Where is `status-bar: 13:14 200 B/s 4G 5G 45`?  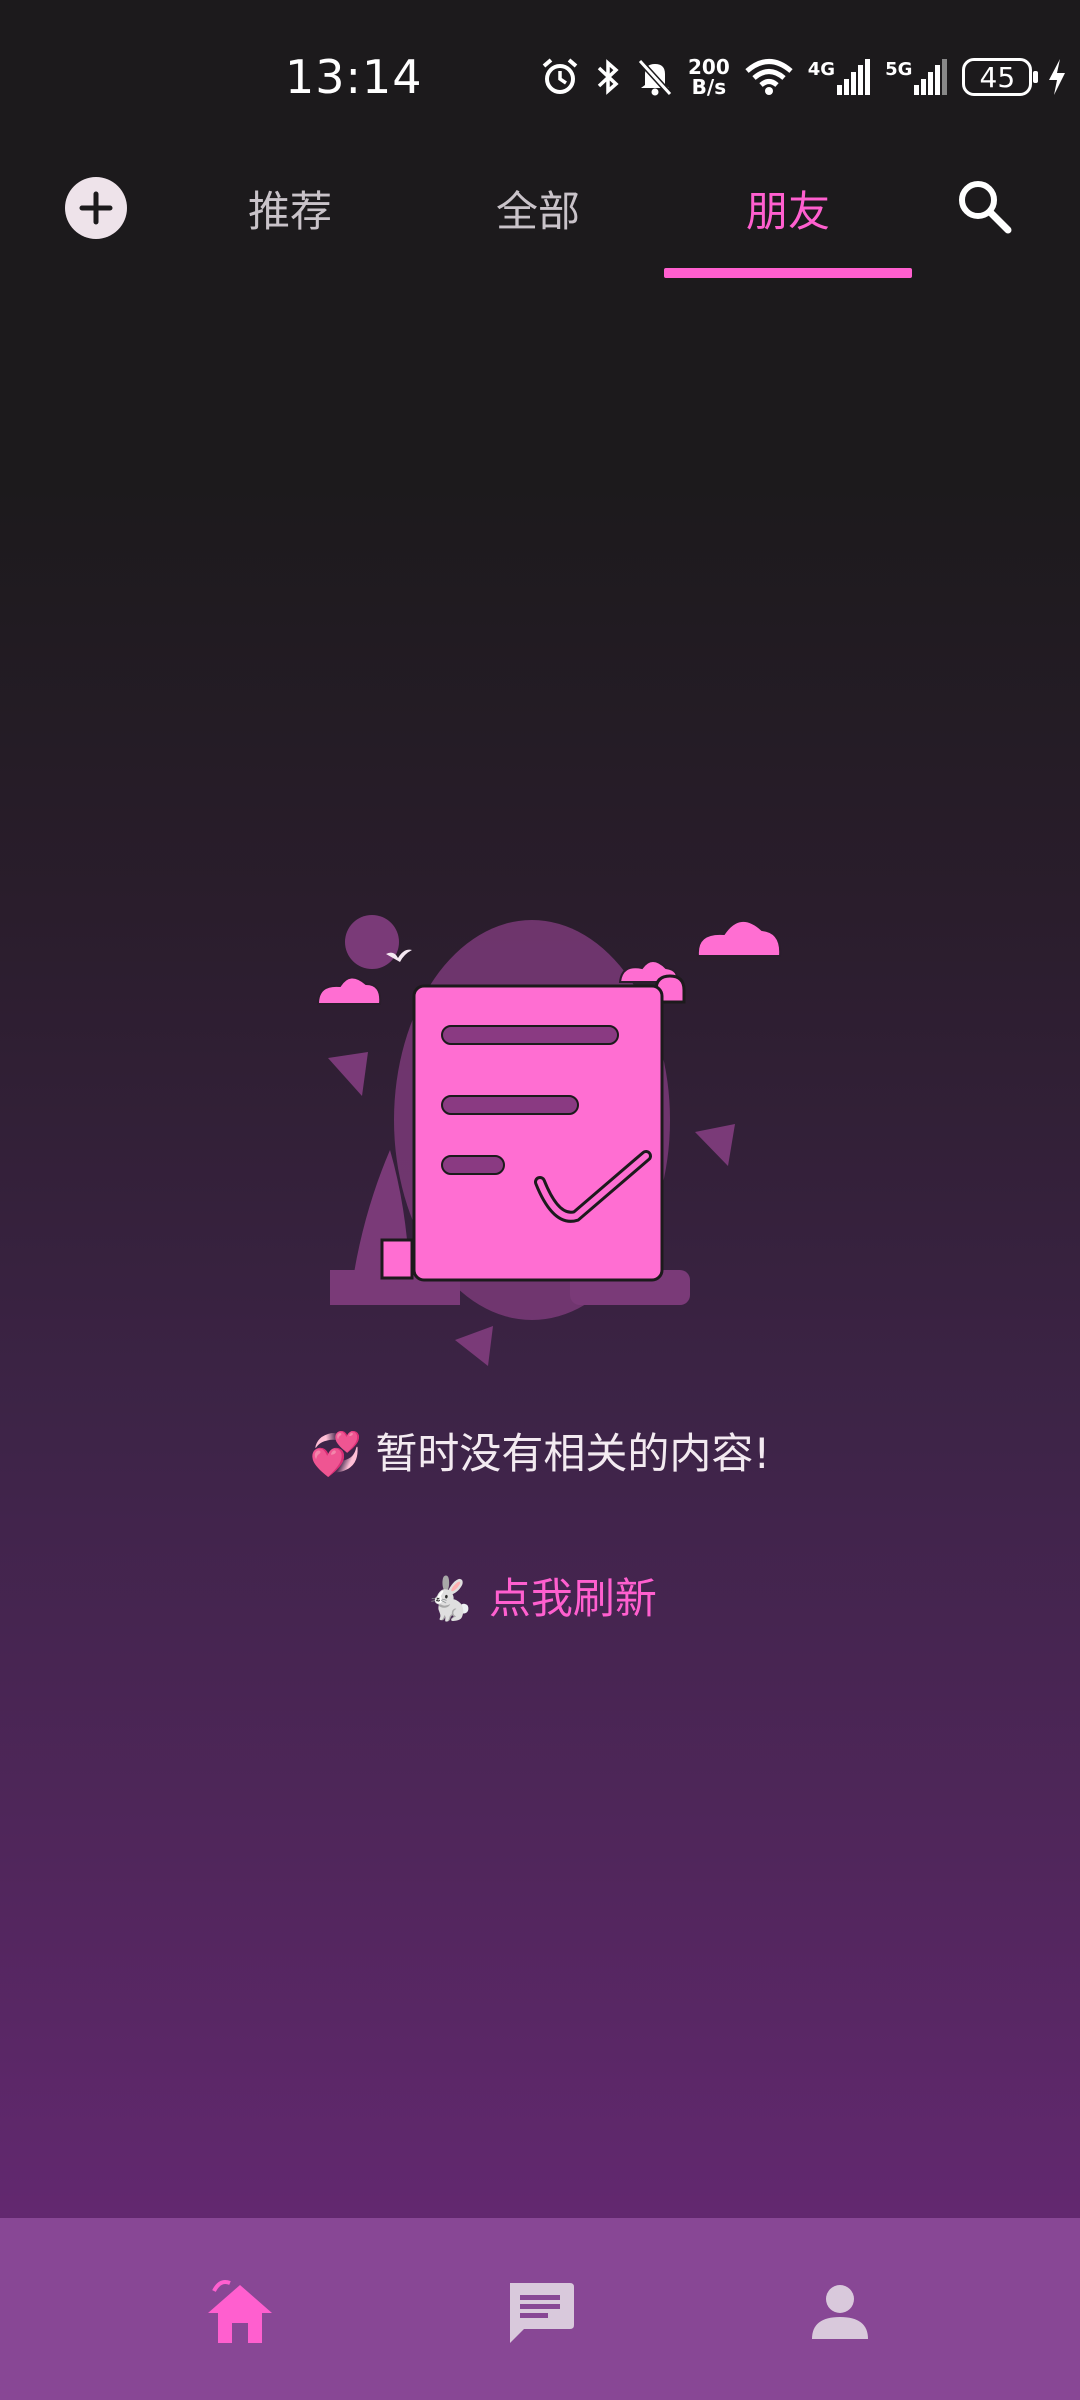 status-bar: 13:14 200 B/s 4G 5G 45 is located at coordinates (540, 80).